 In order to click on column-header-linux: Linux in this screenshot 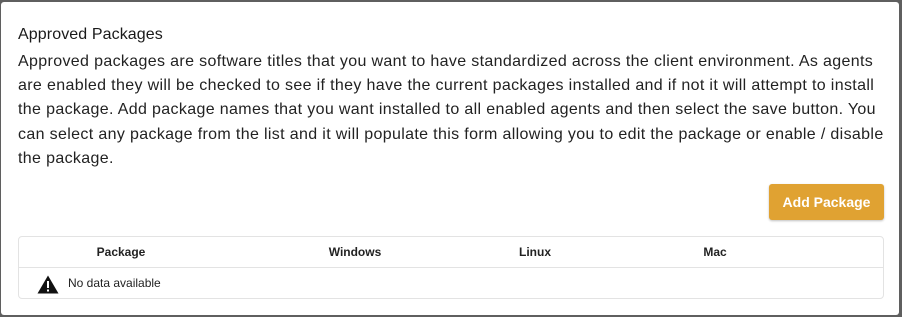, I will do `click(535, 252)`.